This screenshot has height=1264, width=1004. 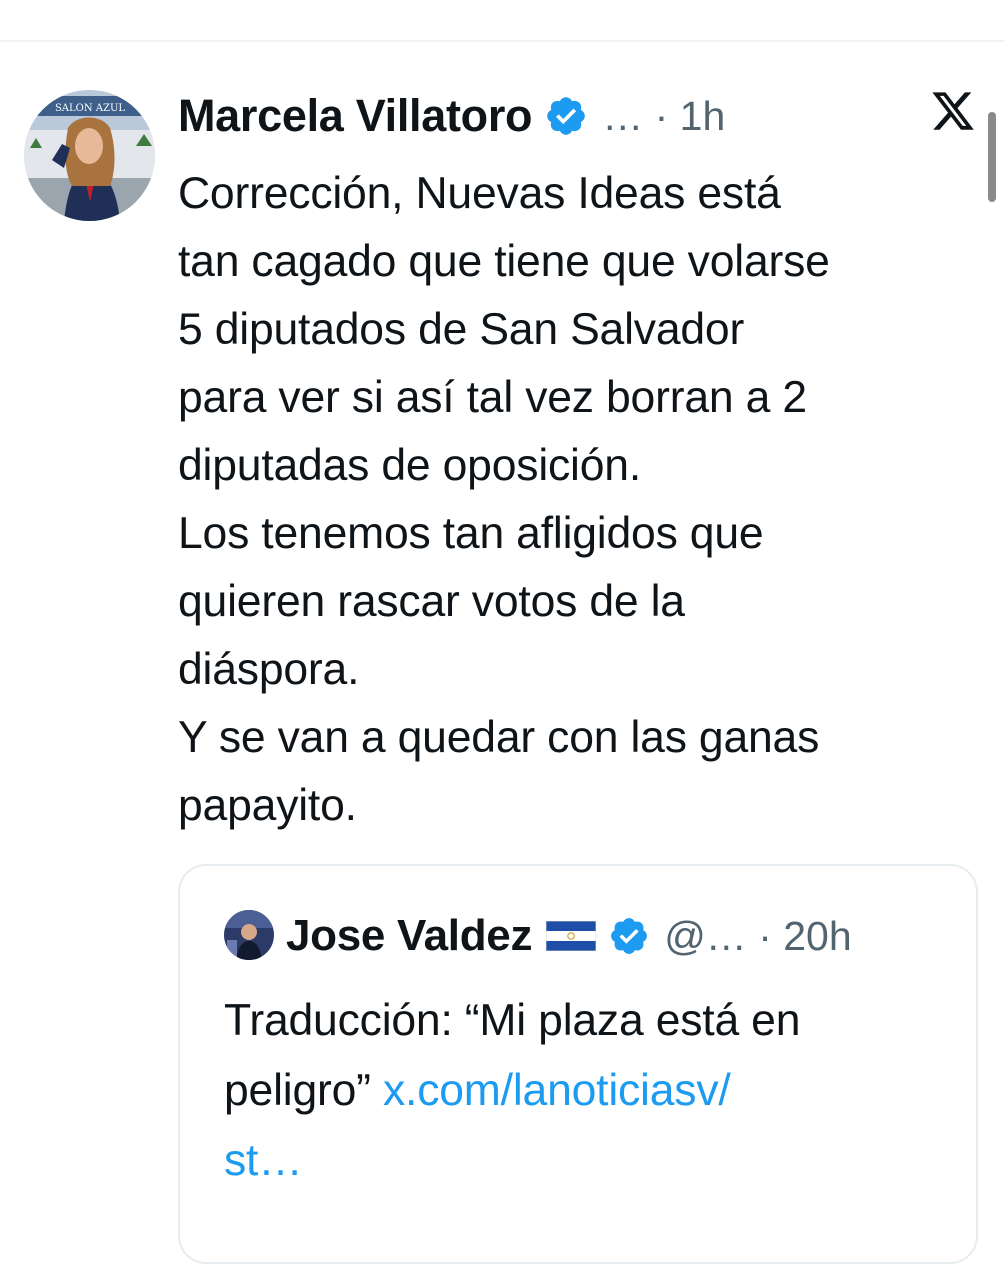 I want to click on x-logo-icon, so click(x=953, y=111).